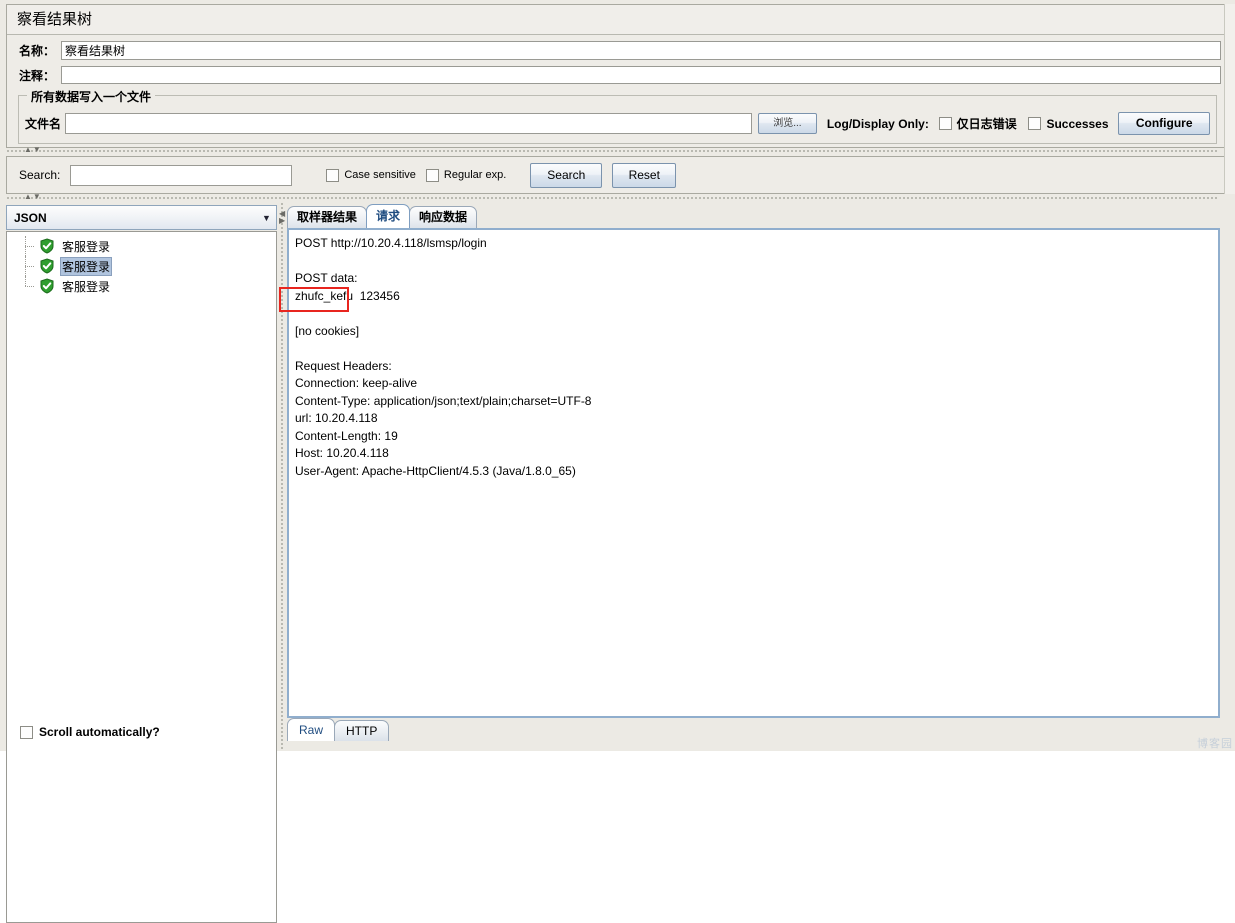 The image size is (1235, 923). Describe the element at coordinates (33, 150) in the screenshot. I see `splitter-arrows: ▲▼` at that location.